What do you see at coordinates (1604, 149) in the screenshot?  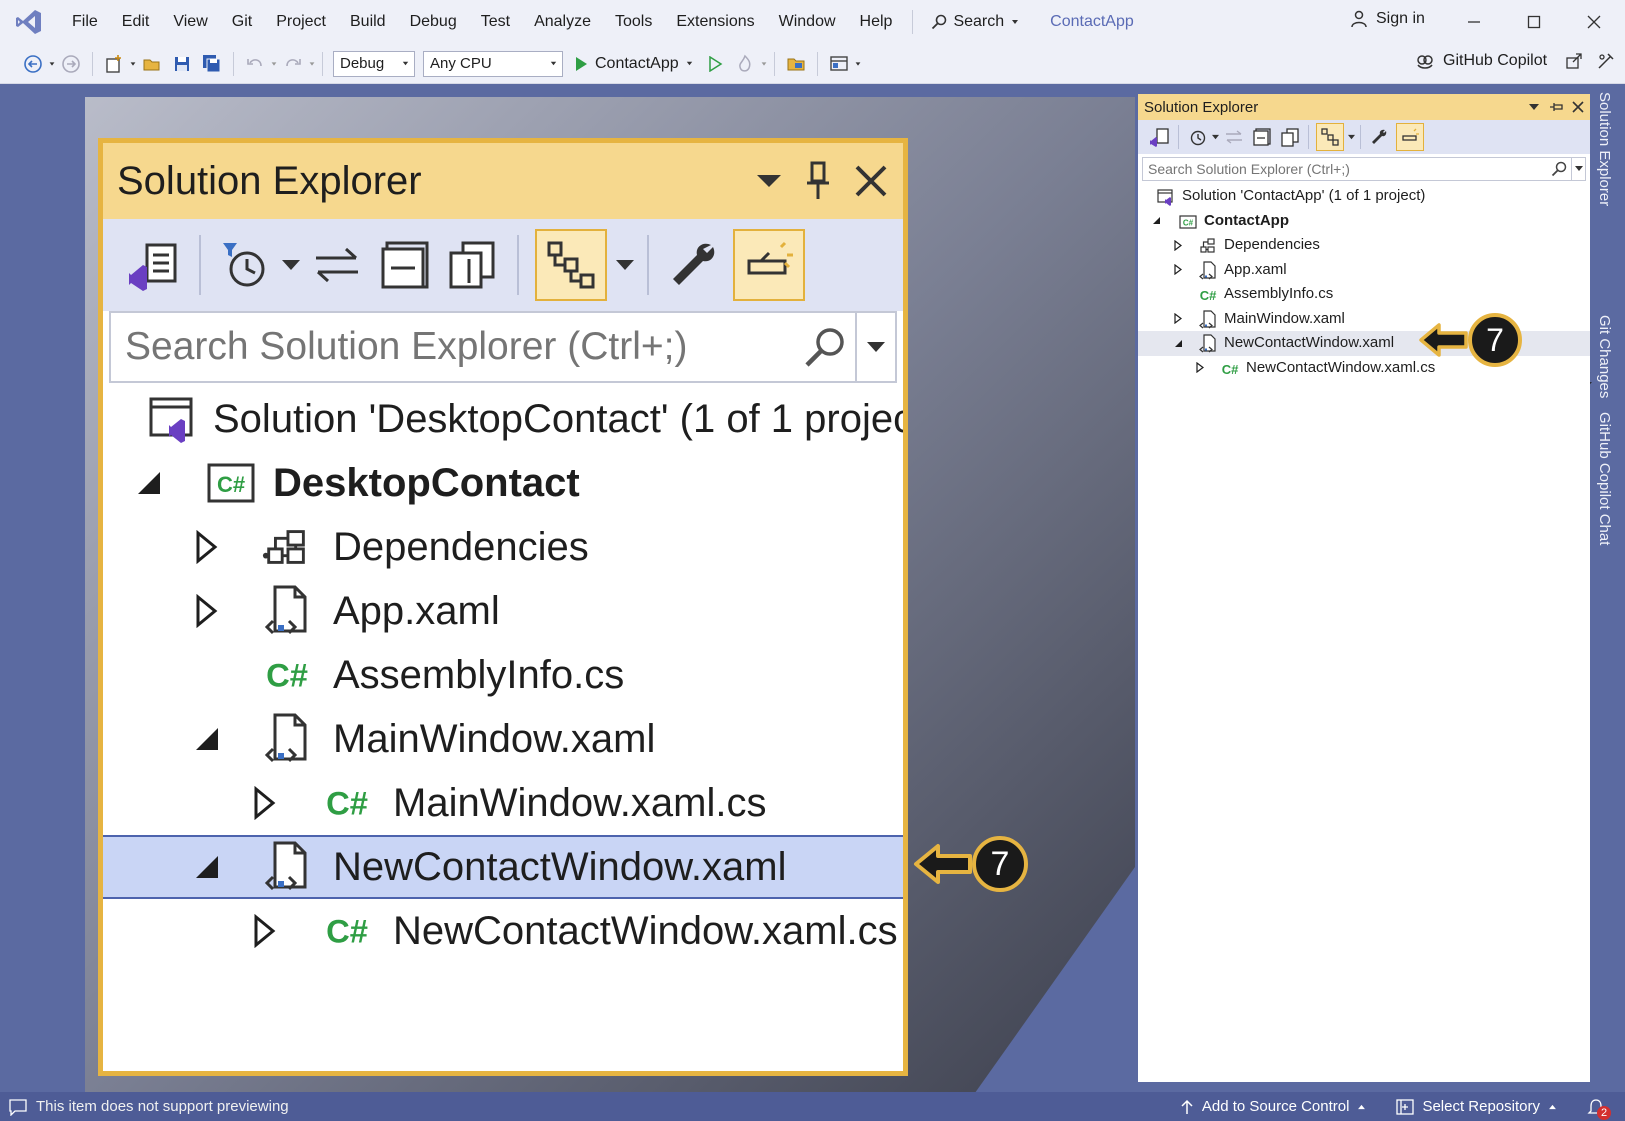 I see `tab-solution-explorer: Solution Explorer` at bounding box center [1604, 149].